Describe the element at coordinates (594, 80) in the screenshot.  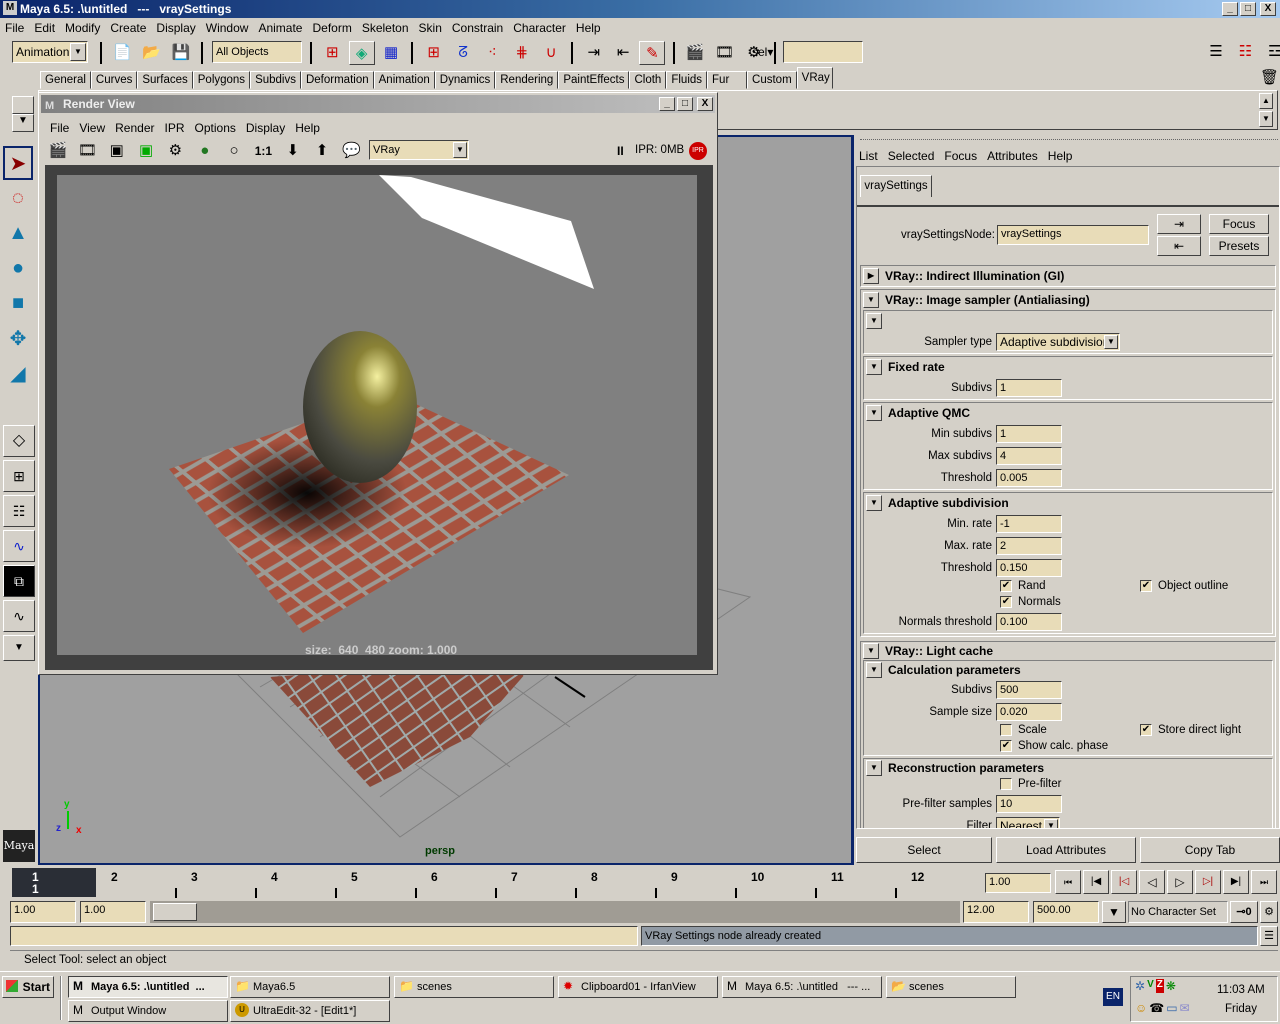
I see `shelf-tab-painteffects: PaintEffects` at that location.